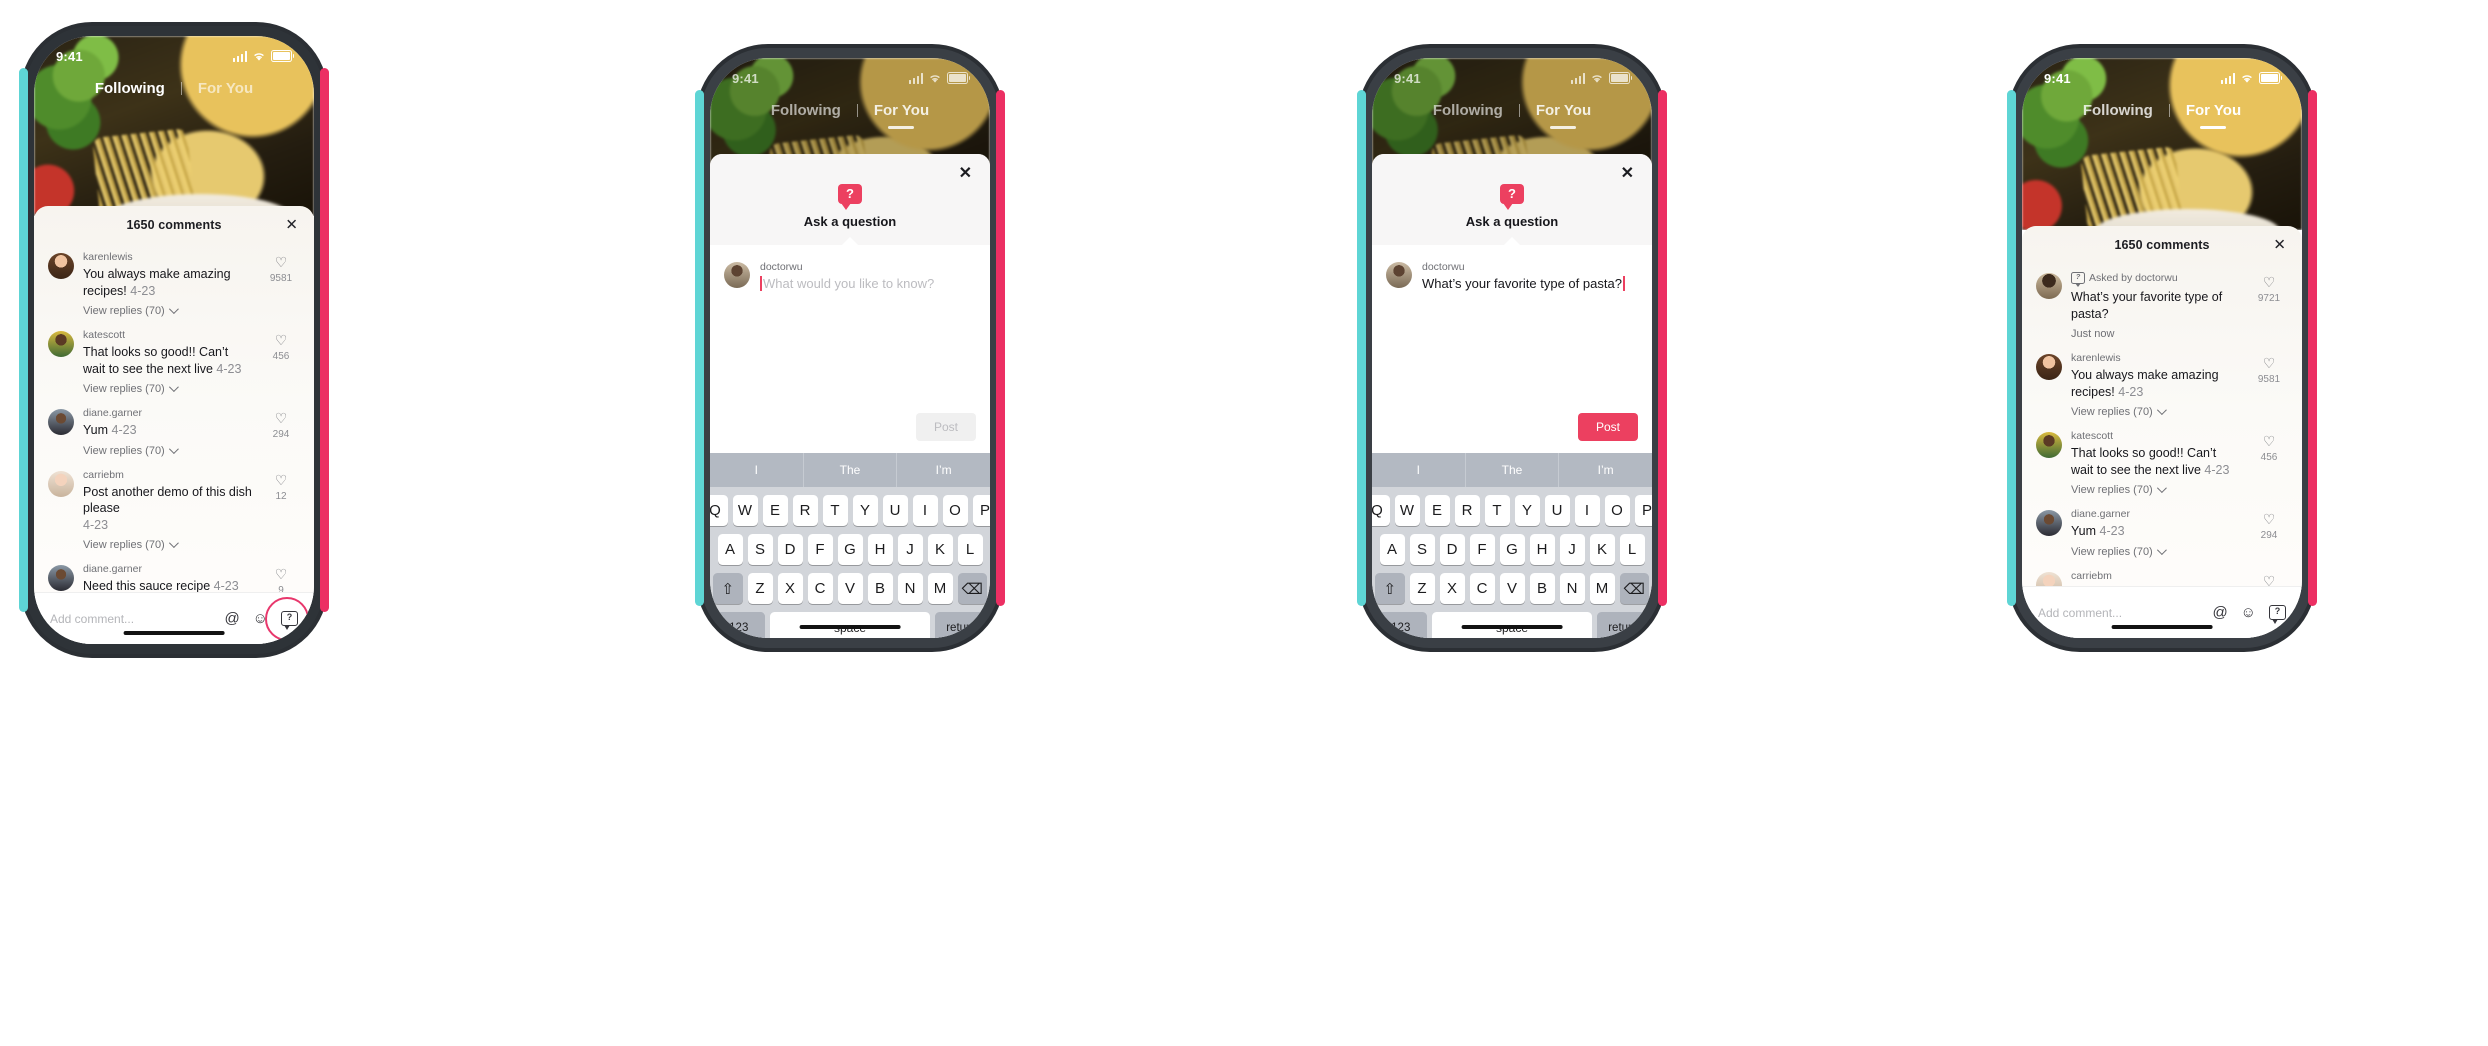  I want to click on key-k: K, so click(940, 549).